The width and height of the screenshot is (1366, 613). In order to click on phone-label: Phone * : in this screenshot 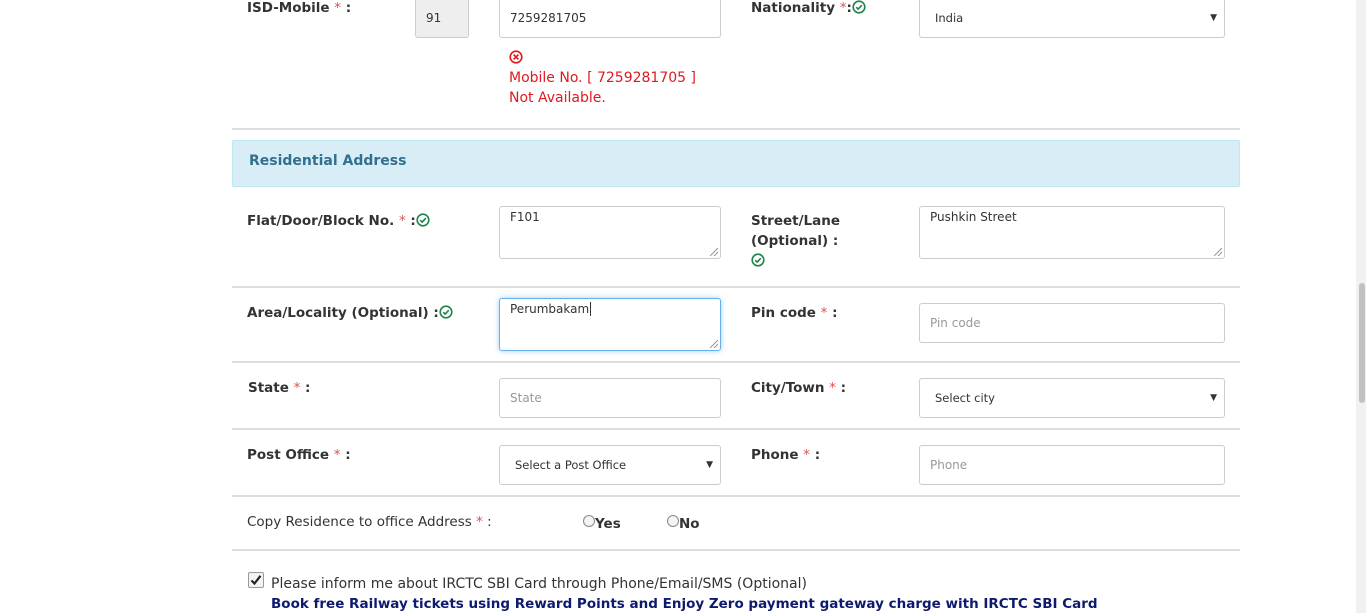, I will do `click(785, 455)`.